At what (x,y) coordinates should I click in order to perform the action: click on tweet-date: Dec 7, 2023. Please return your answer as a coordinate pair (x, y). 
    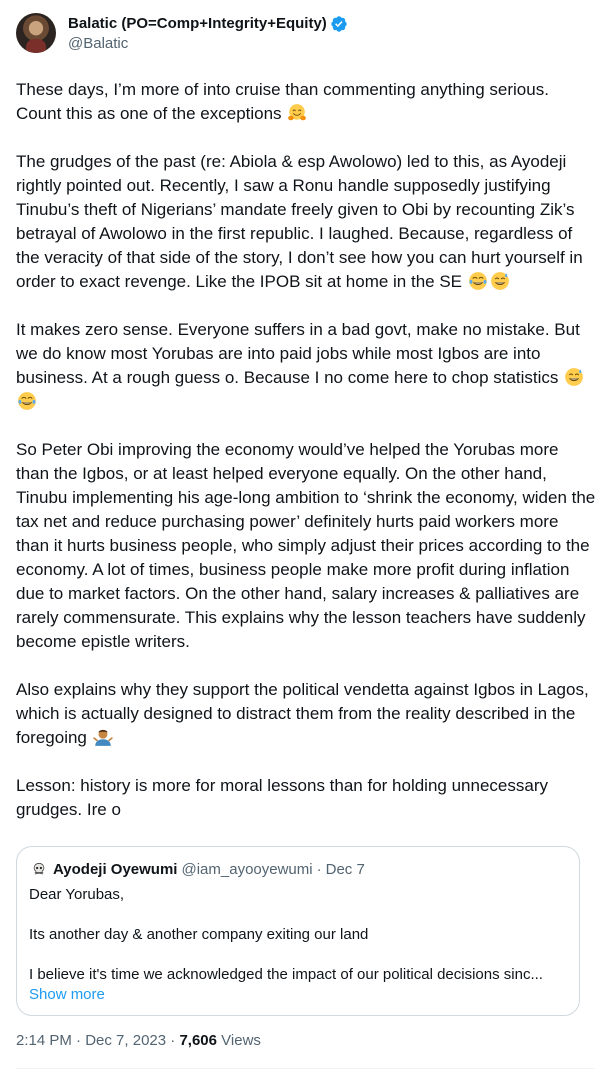
    Looking at the image, I should click on (125, 1040).